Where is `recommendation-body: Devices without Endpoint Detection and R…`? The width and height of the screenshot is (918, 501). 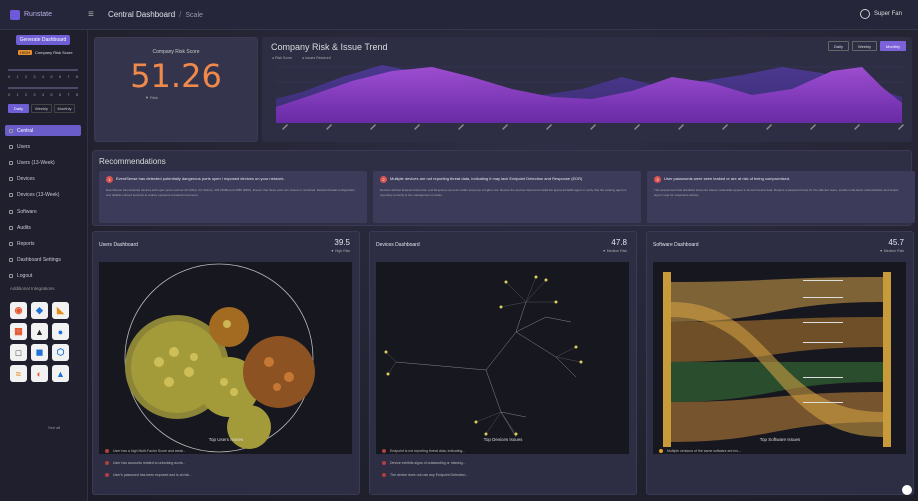 recommendation-body: Devices without Endpoint Detection and R… is located at coordinates (503, 192).